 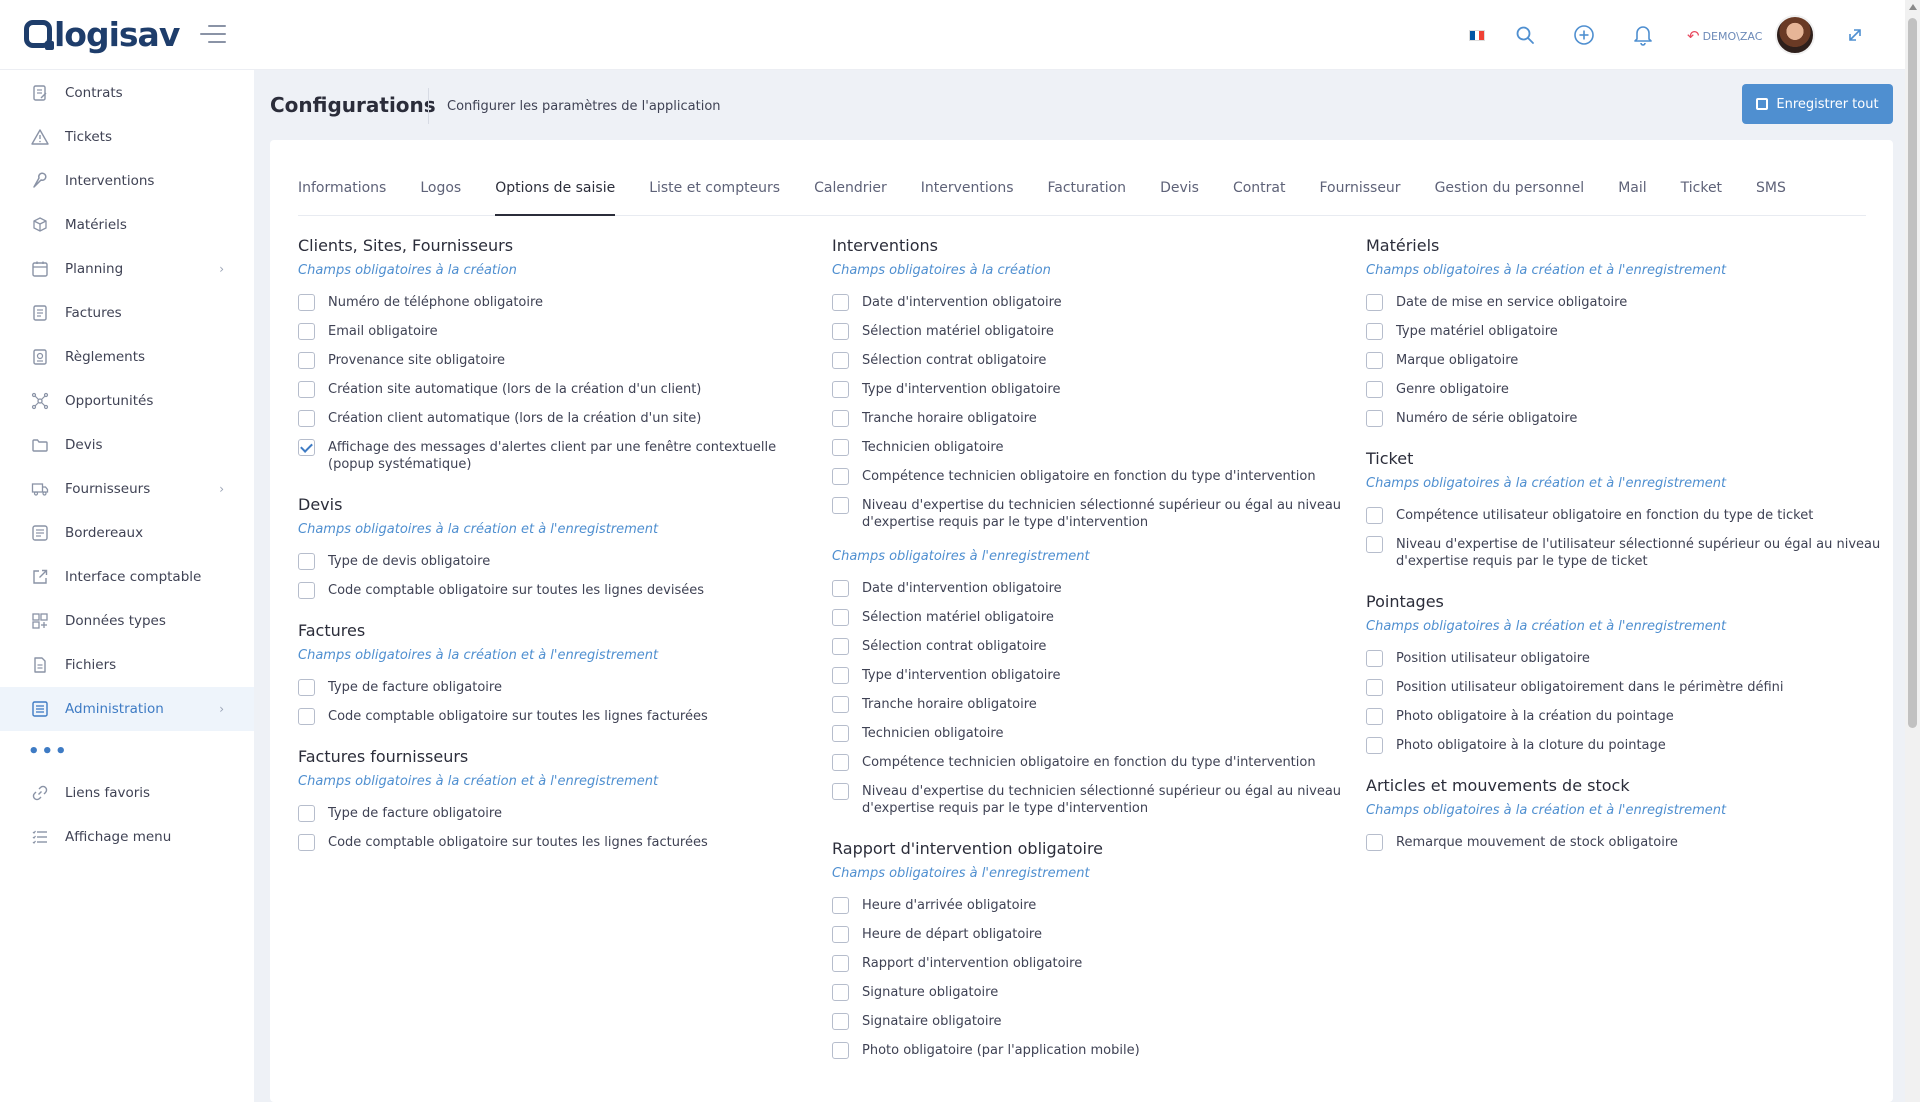 I want to click on tab-options-de-saisie: Options de saisie, so click(x=555, y=188).